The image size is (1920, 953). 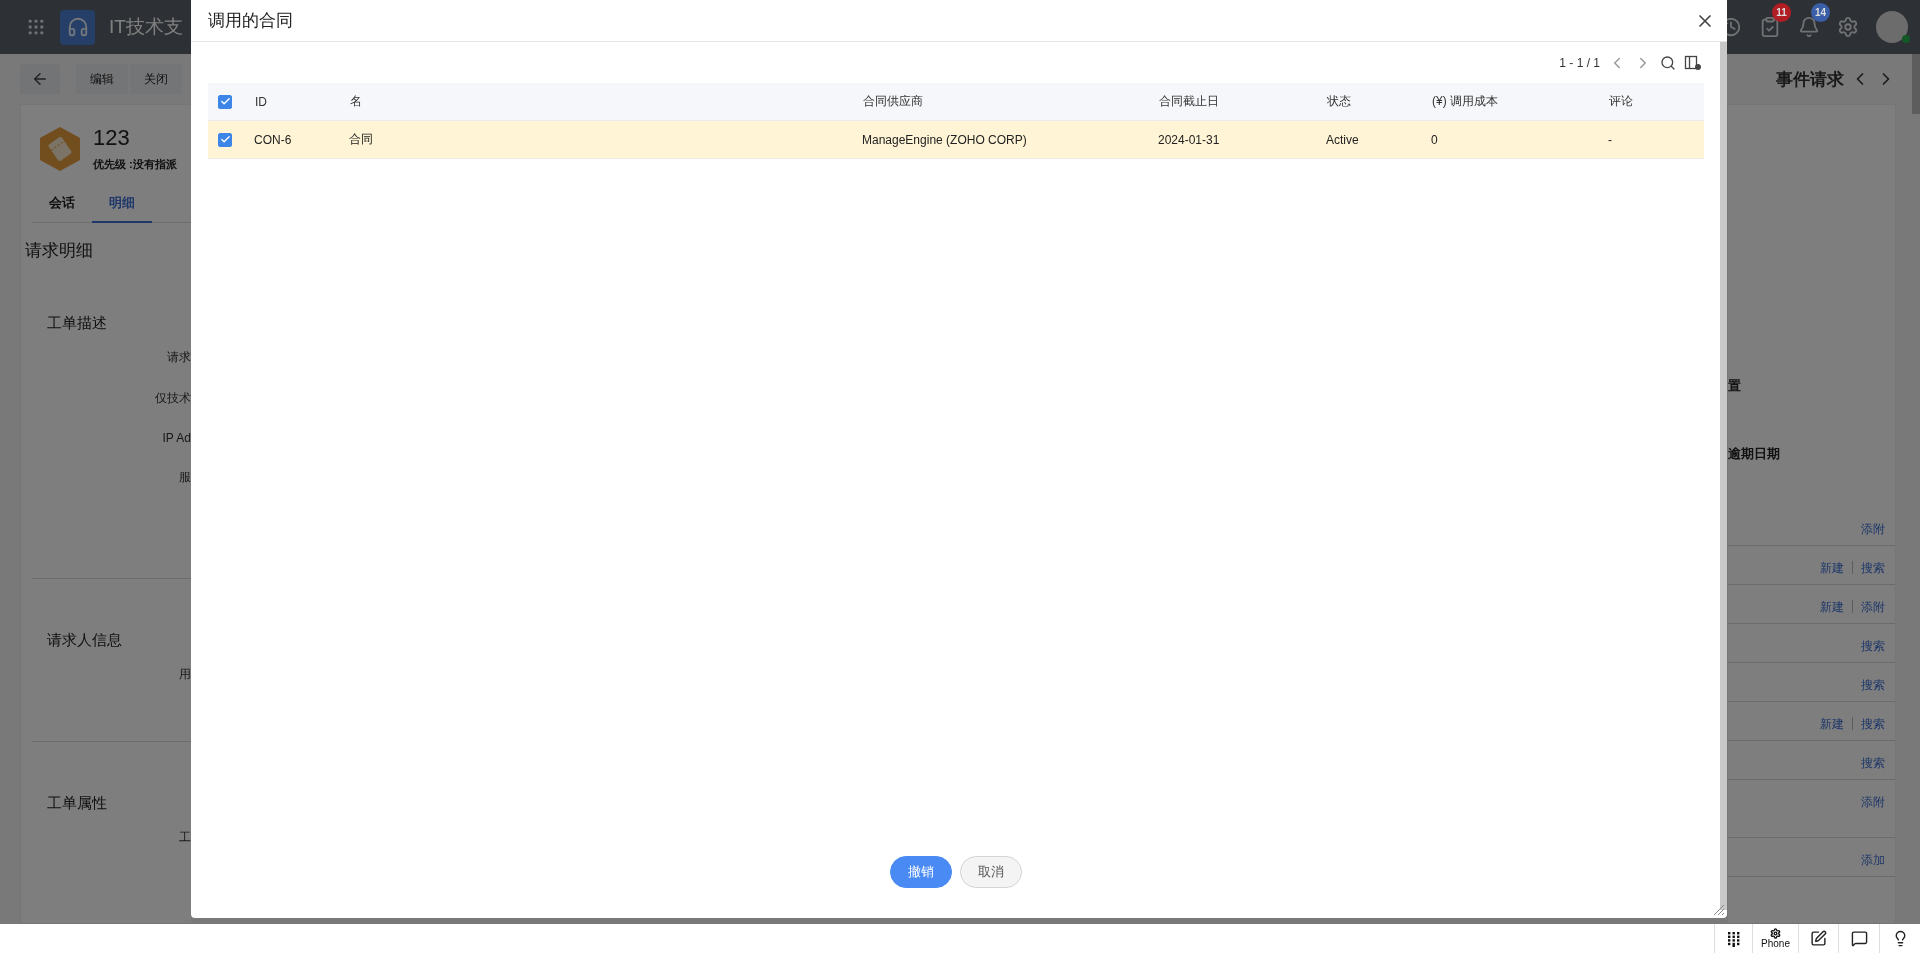 I want to click on bell-icon, so click(x=1809, y=27).